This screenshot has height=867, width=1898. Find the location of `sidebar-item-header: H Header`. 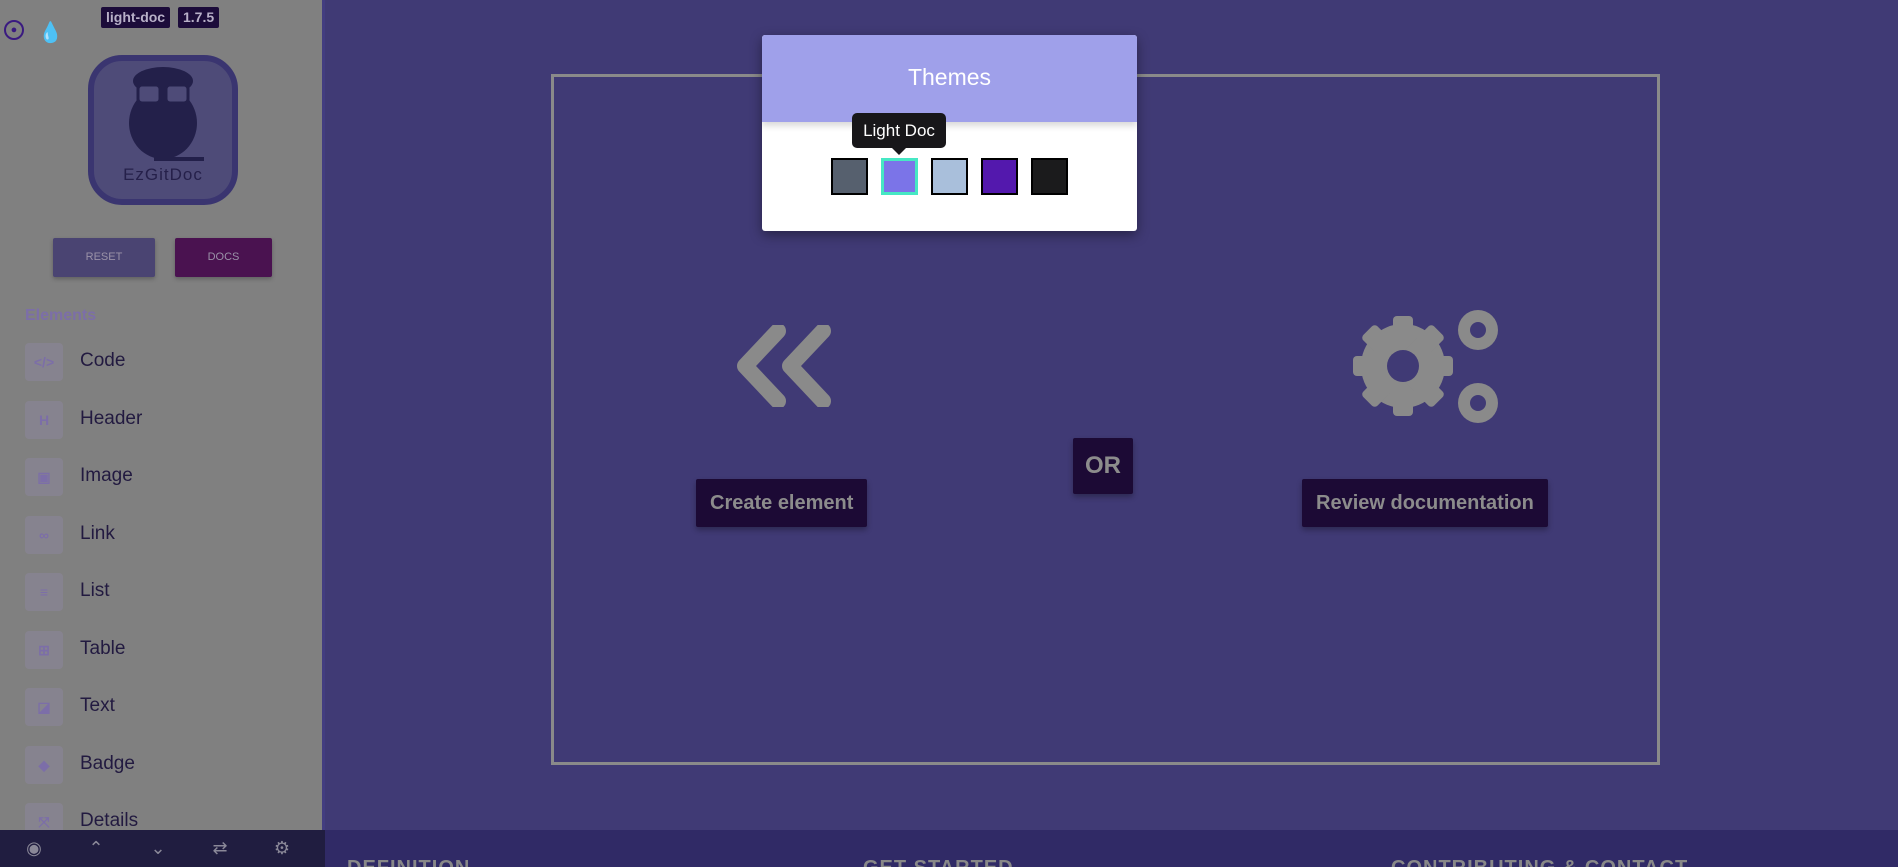

sidebar-item-header: H Header is located at coordinates (165, 419).